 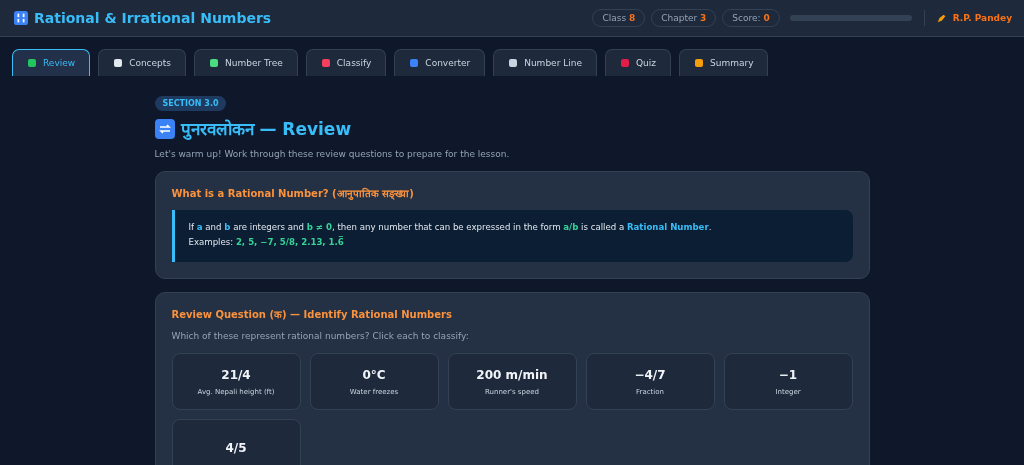 What do you see at coordinates (266, 242) in the screenshot?
I see `definition-text: Examples: 2, 5, −7, 5/8, 2.13, 1.6̅` at bounding box center [266, 242].